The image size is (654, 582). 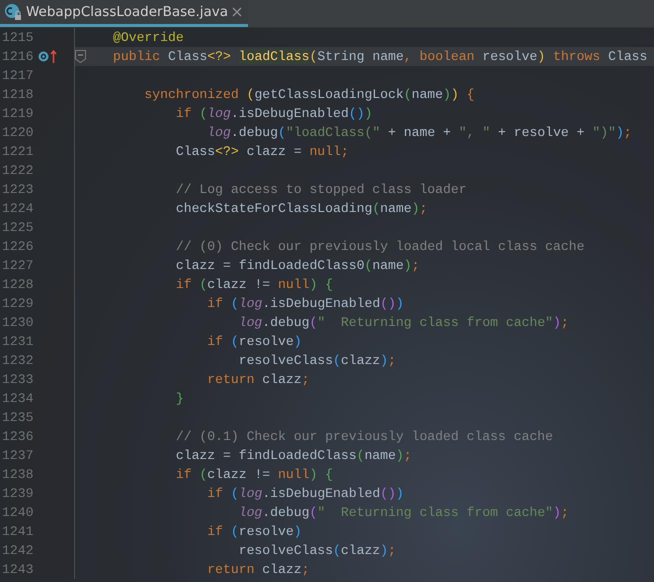 What do you see at coordinates (17, 361) in the screenshot?
I see `line-number: 1232` at bounding box center [17, 361].